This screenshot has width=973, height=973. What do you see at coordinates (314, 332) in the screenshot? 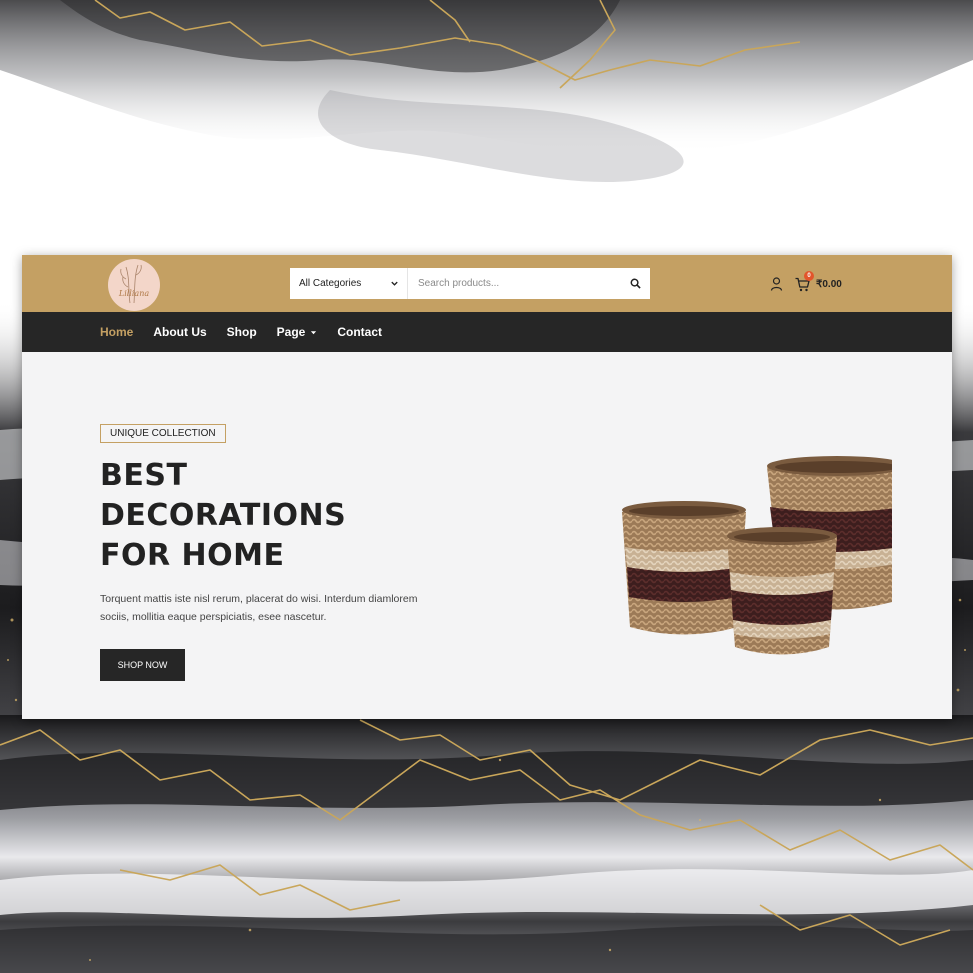
I see `caret-down-icon` at bounding box center [314, 332].